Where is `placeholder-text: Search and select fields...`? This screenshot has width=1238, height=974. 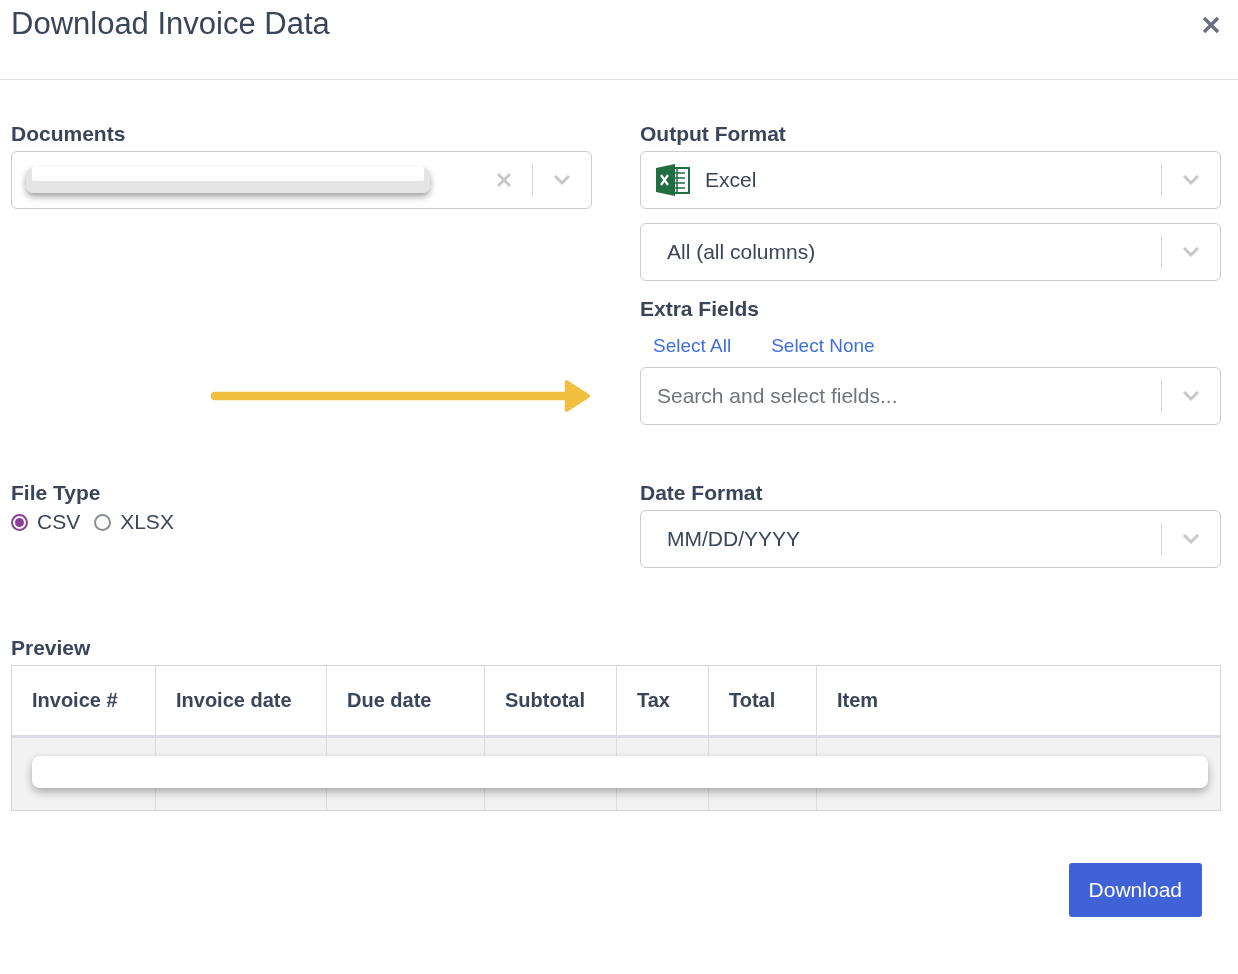
placeholder-text: Search and select fields... is located at coordinates (777, 396).